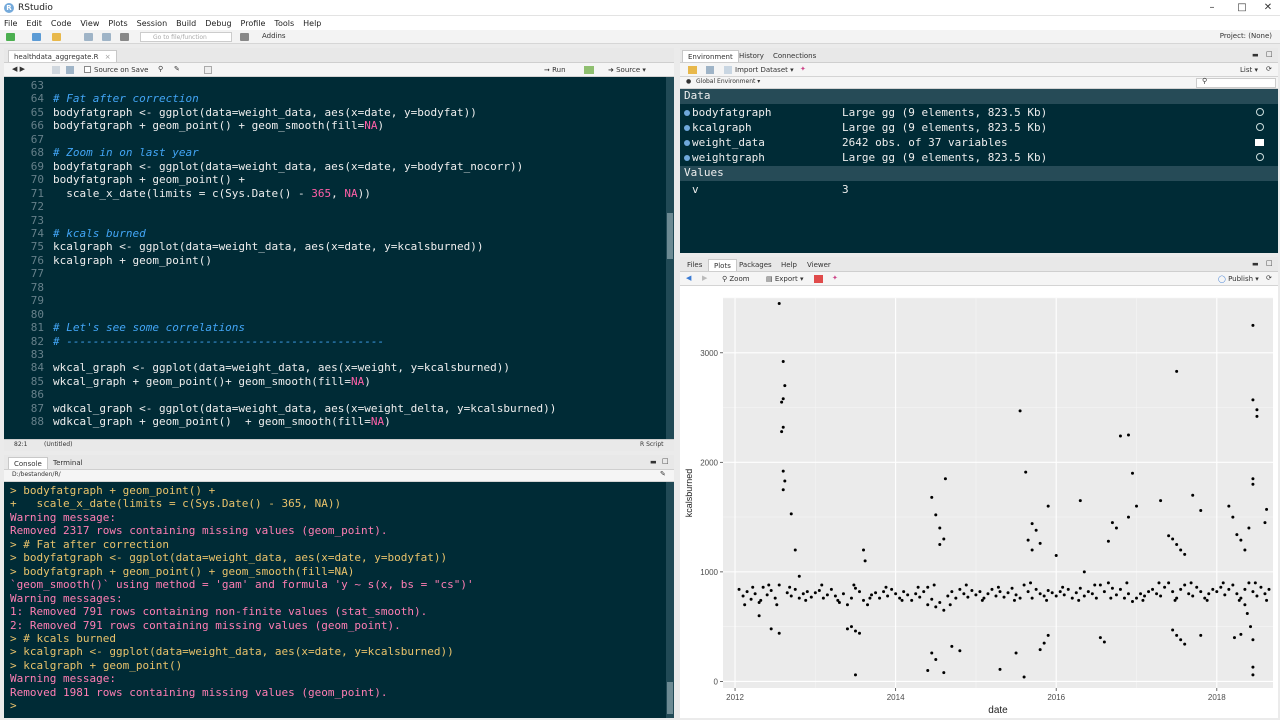  What do you see at coordinates (10, 37) in the screenshot?
I see `new-file-icon` at bounding box center [10, 37].